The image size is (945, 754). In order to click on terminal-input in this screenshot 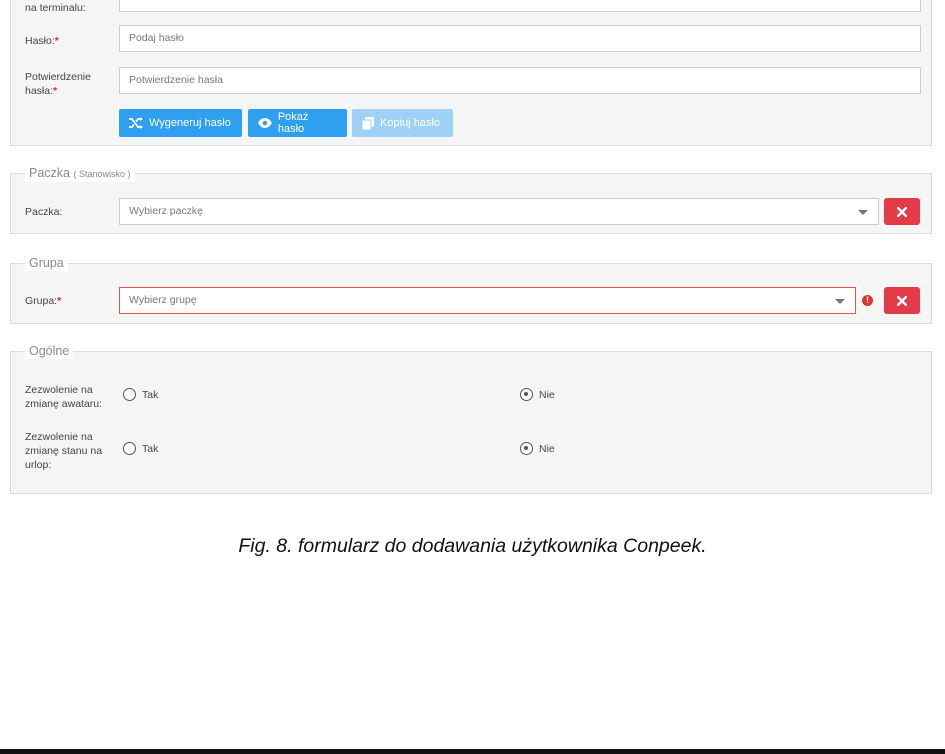, I will do `click(520, 6)`.